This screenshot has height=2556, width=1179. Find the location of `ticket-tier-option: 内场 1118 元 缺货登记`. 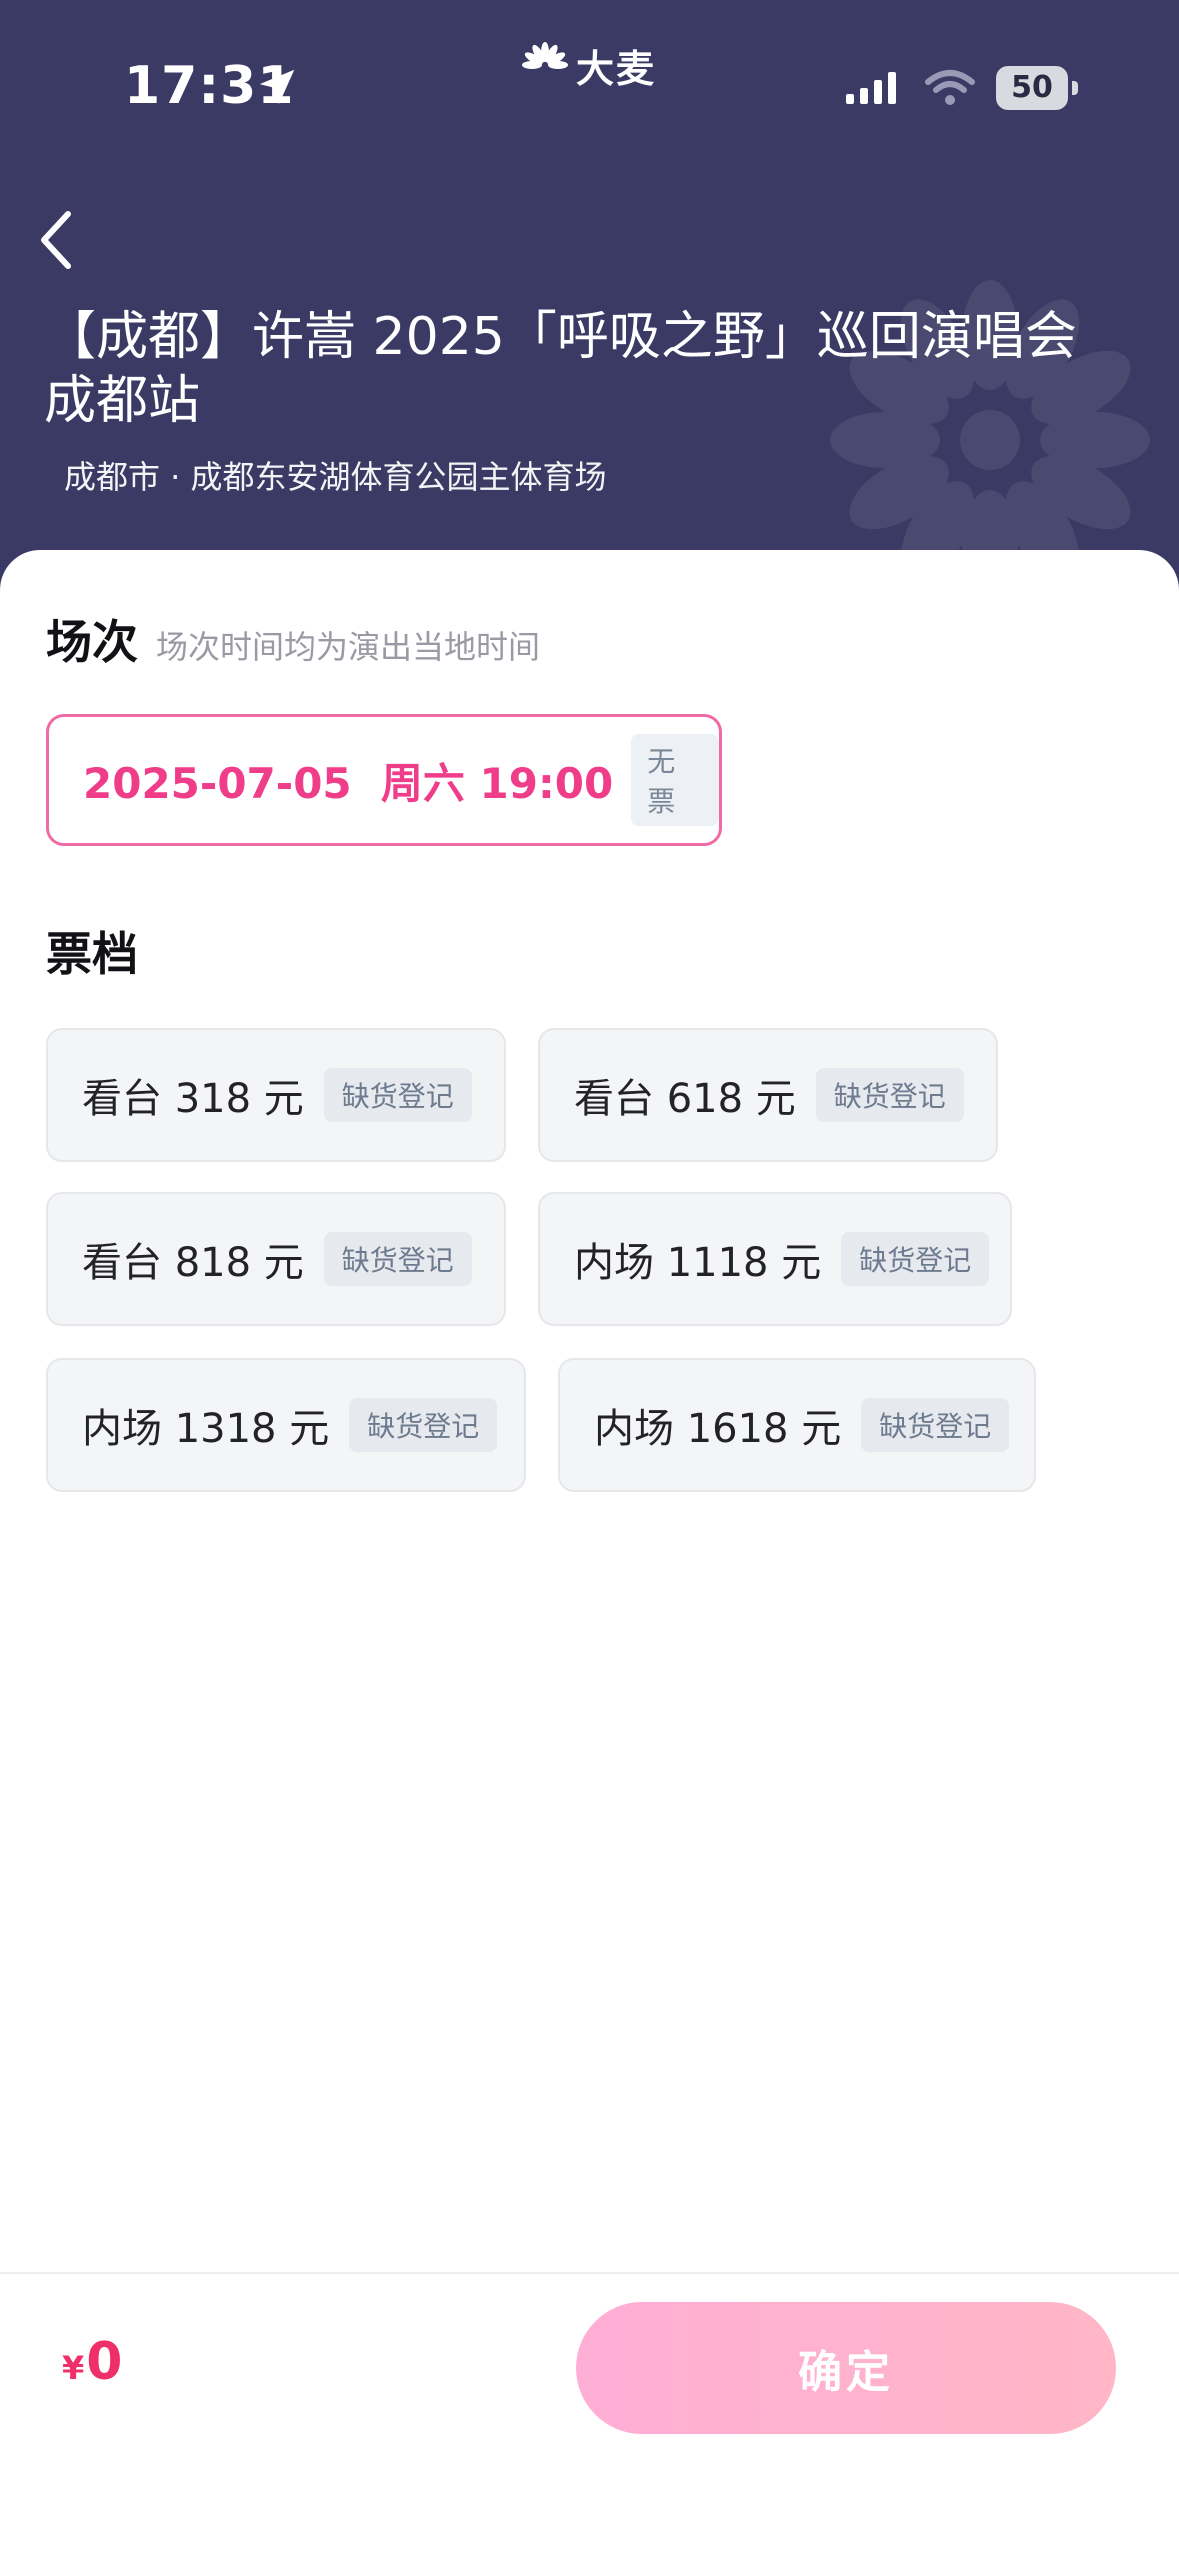

ticket-tier-option: 内场 1118 元 缺货登记 is located at coordinates (775, 1259).